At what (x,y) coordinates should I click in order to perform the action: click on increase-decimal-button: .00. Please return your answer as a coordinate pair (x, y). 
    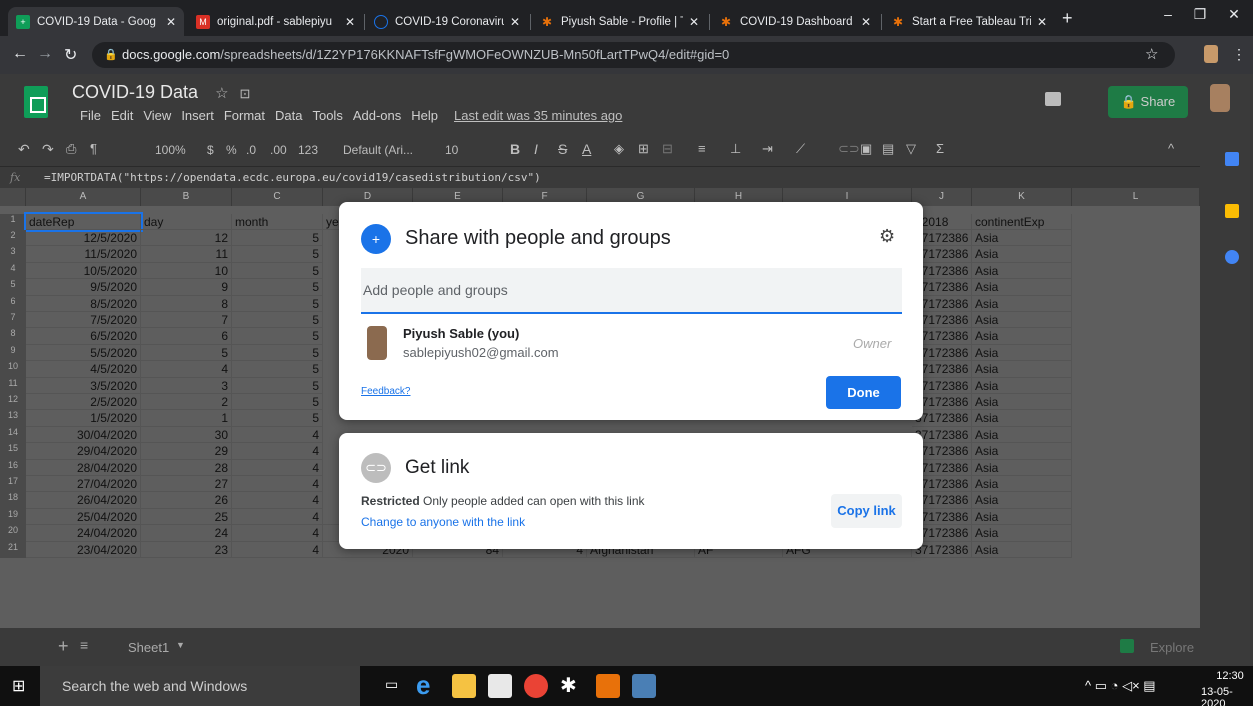
    Looking at the image, I should click on (278, 150).